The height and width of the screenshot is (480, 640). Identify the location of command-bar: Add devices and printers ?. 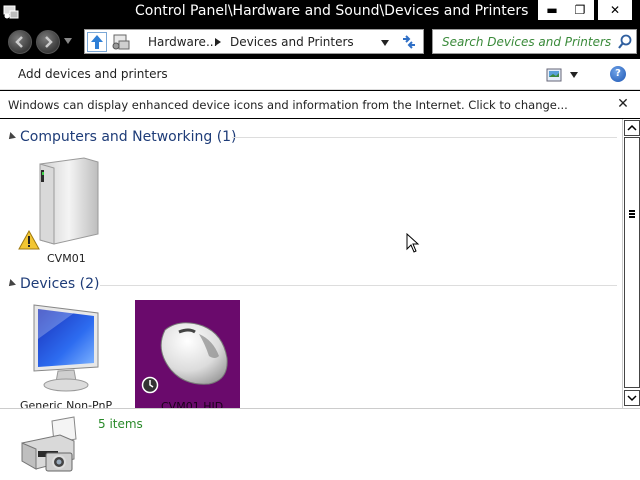
(320, 74).